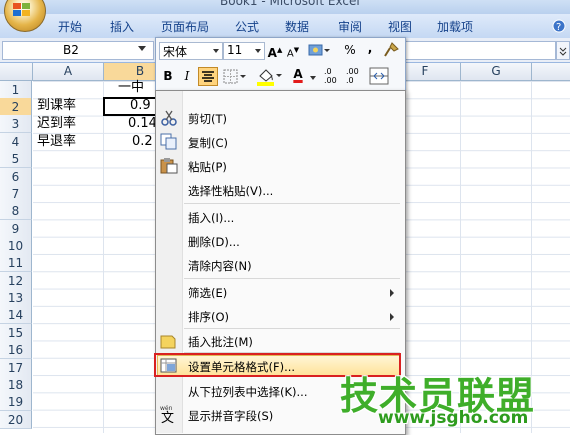 The image size is (570, 435). What do you see at coordinates (21, 9) in the screenshot?
I see `office-logo-icon` at bounding box center [21, 9].